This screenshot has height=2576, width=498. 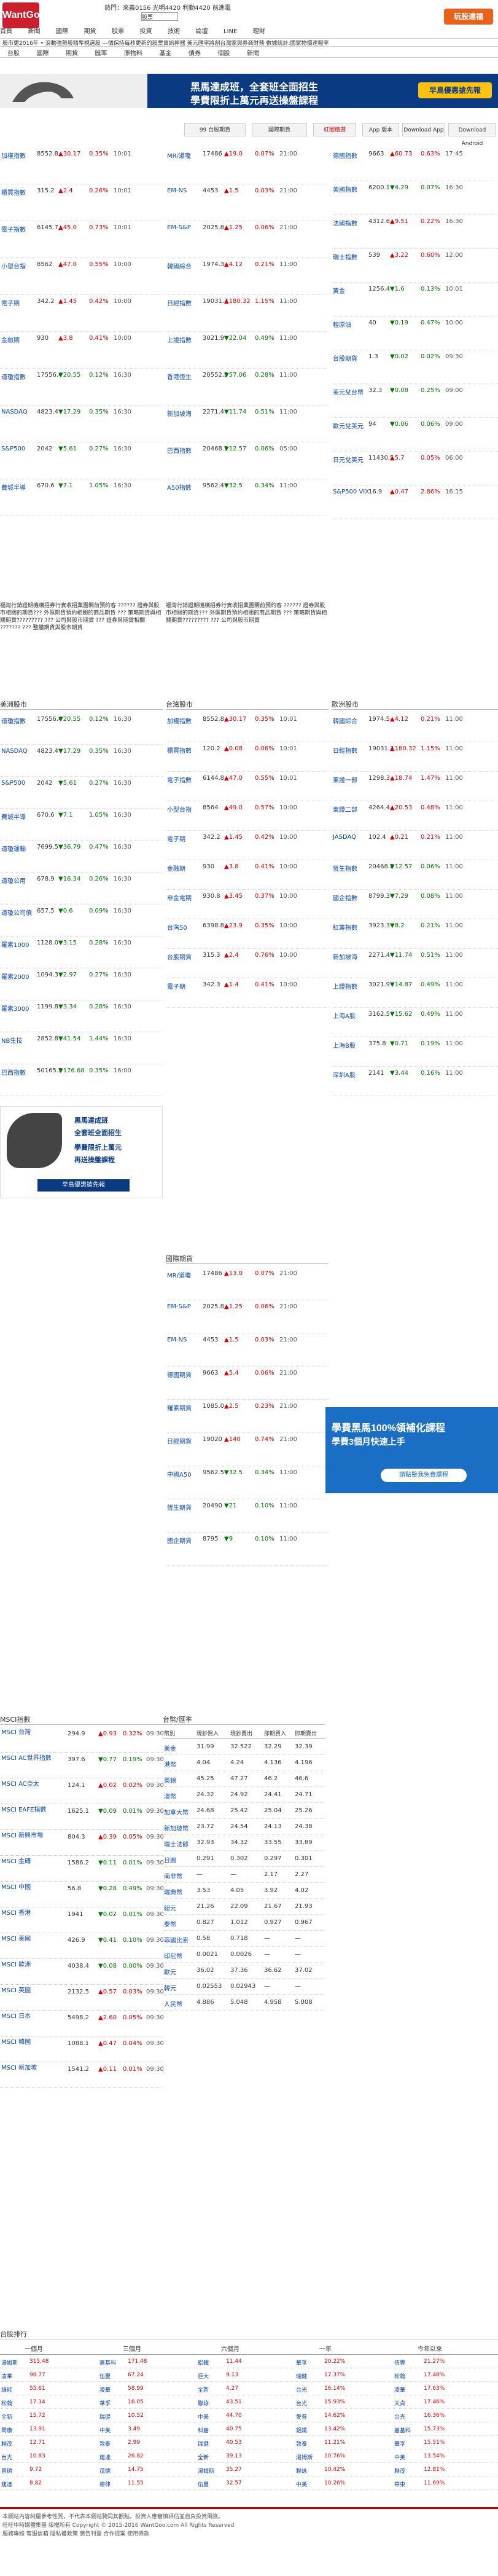 I want to click on quote-name: S&P500, so click(x=13, y=449).